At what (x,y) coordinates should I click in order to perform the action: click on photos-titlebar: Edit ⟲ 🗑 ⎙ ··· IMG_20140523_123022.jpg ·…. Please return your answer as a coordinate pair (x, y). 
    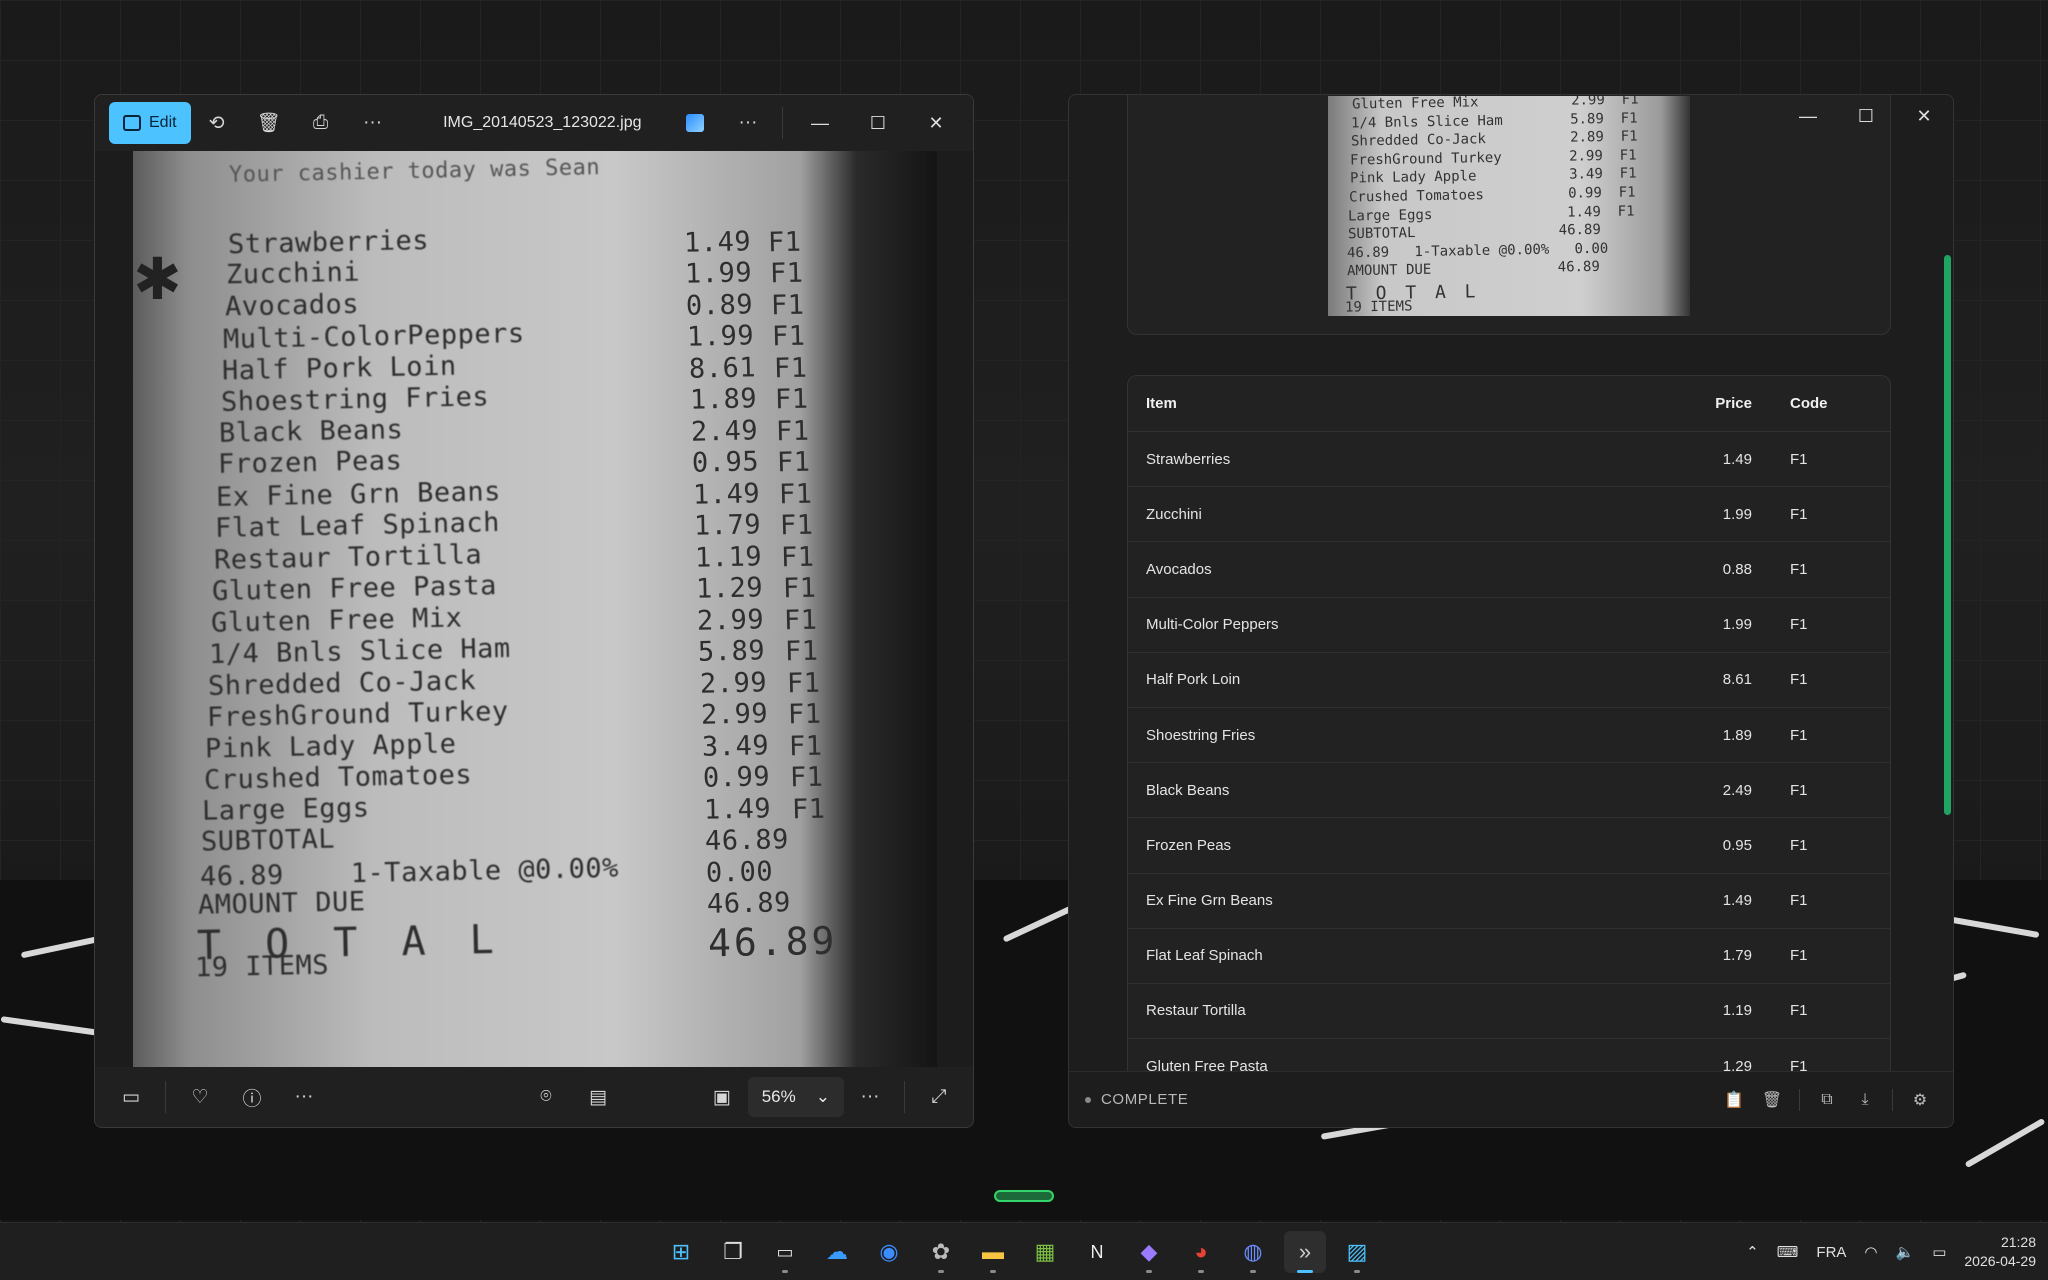
    Looking at the image, I should click on (534, 123).